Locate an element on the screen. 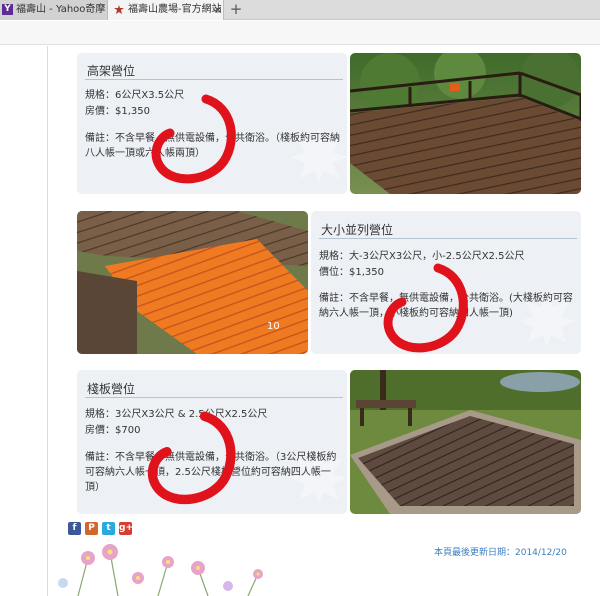  tab-label: 福壽山 - Yahoo奇摩 搜尋結果 is located at coordinates (61, 9).